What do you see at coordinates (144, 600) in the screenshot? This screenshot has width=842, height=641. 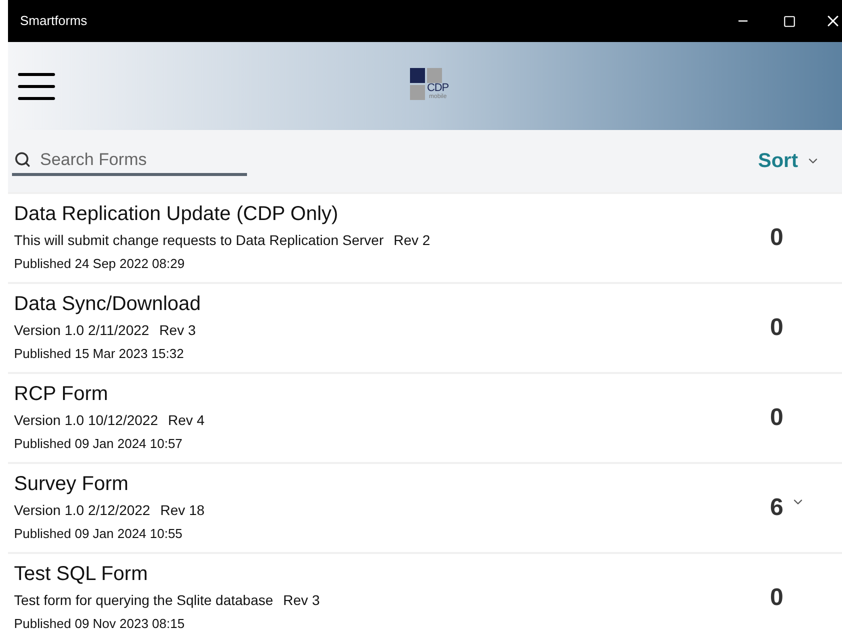 I see `form-description: Test form for querying the Sqlite database` at bounding box center [144, 600].